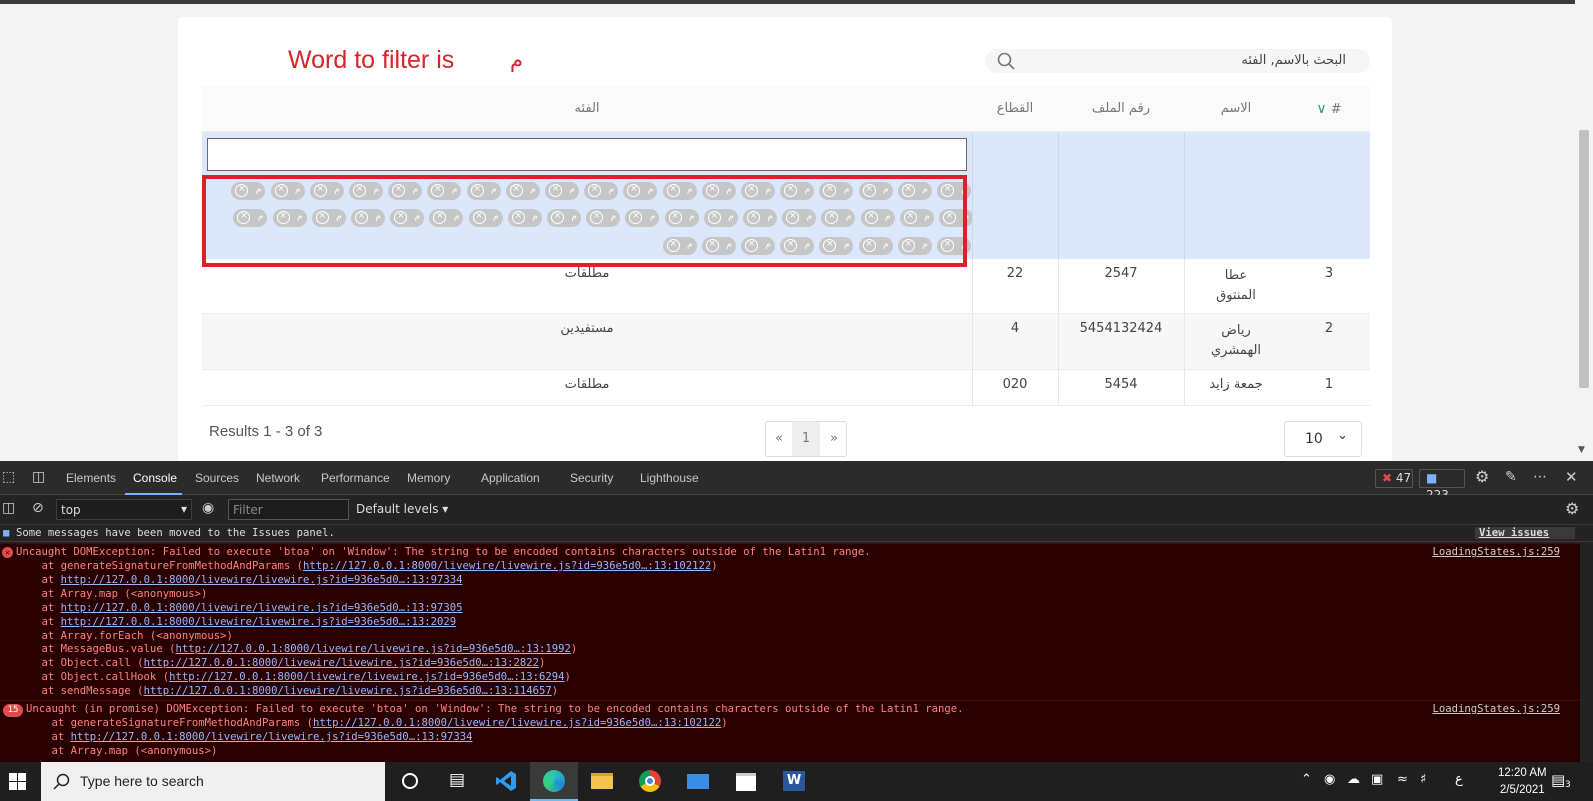  I want to click on mail-icon, so click(698, 781).